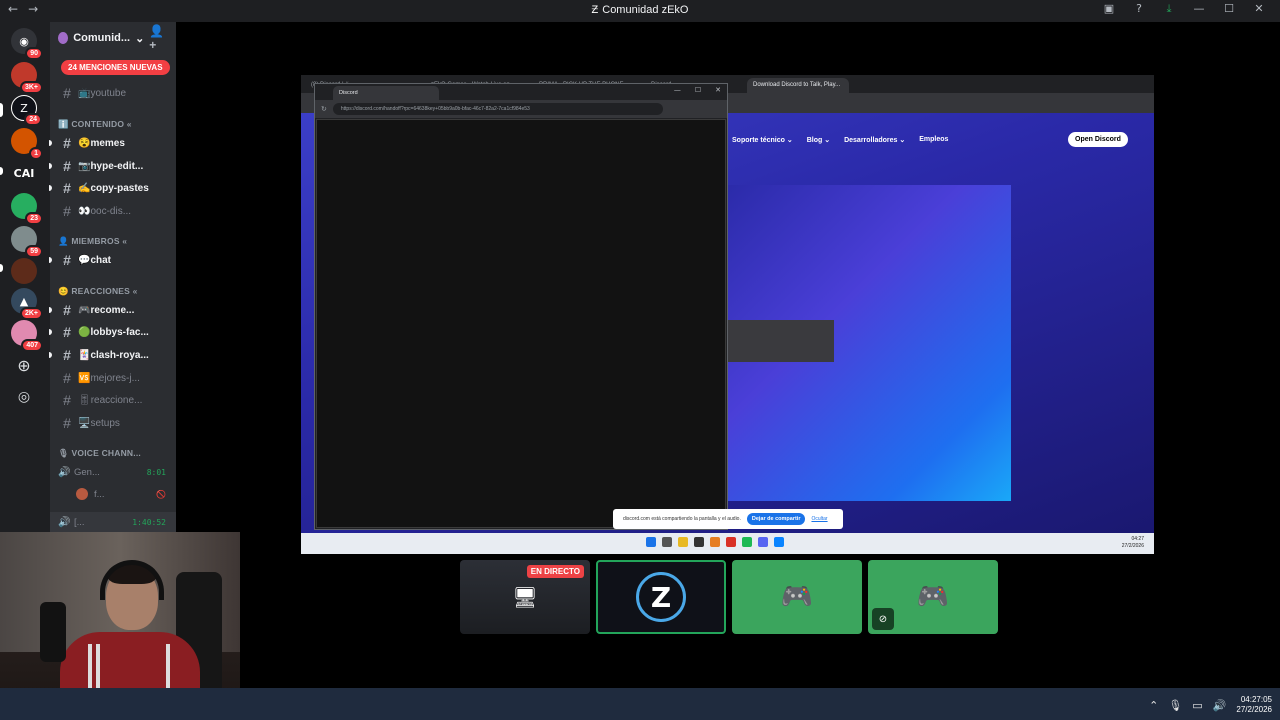 This screenshot has height=720, width=1280. I want to click on server-item: 23, so click(27, 209).